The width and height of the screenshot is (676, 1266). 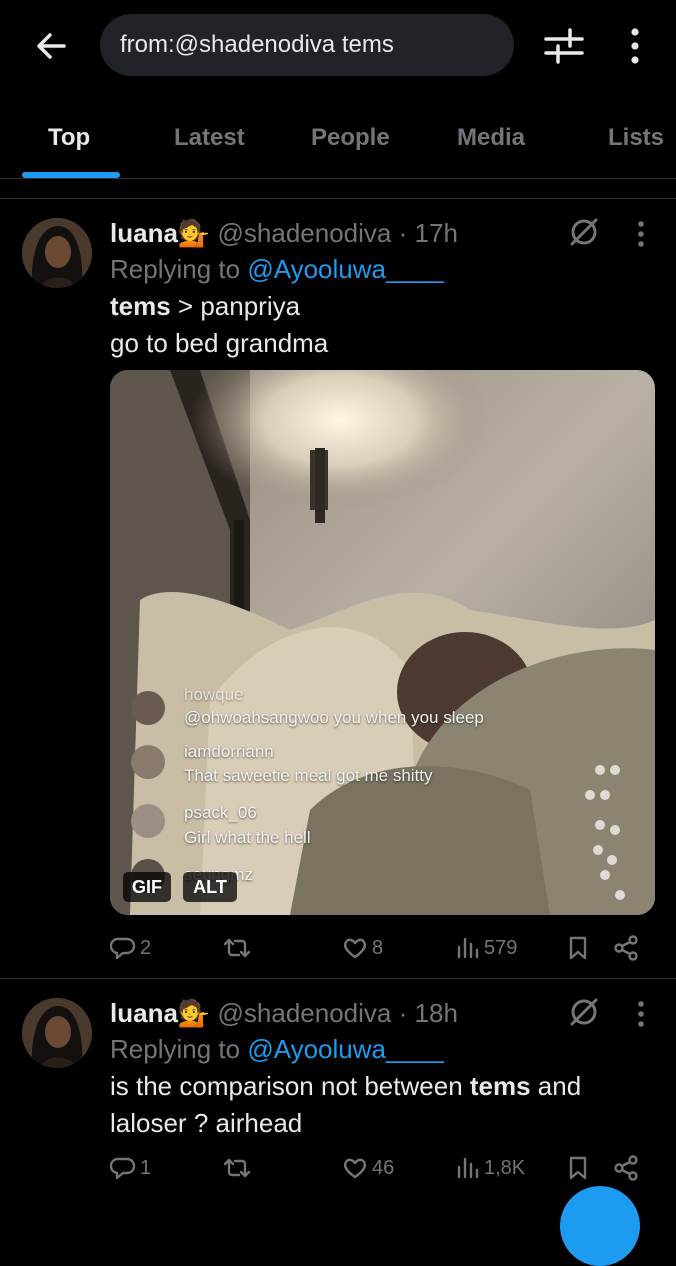 What do you see at coordinates (210, 887) in the screenshot?
I see `alt-badge: ALT` at bounding box center [210, 887].